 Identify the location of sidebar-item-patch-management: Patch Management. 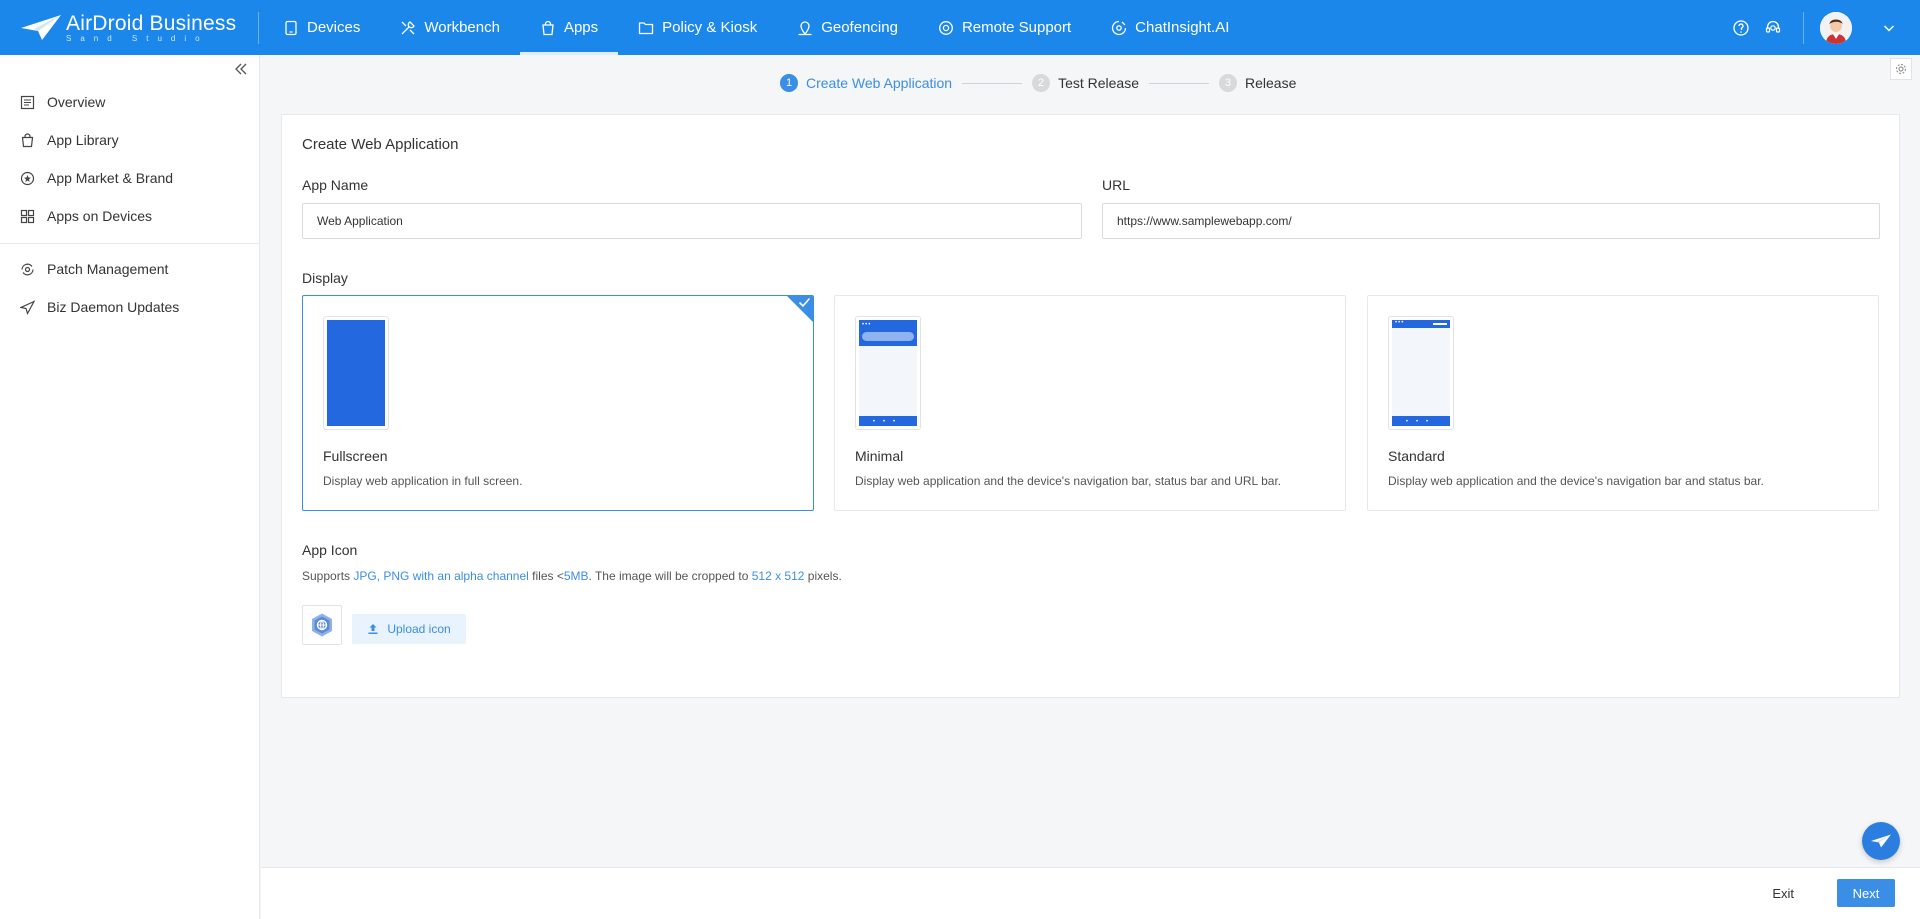
(129, 269).